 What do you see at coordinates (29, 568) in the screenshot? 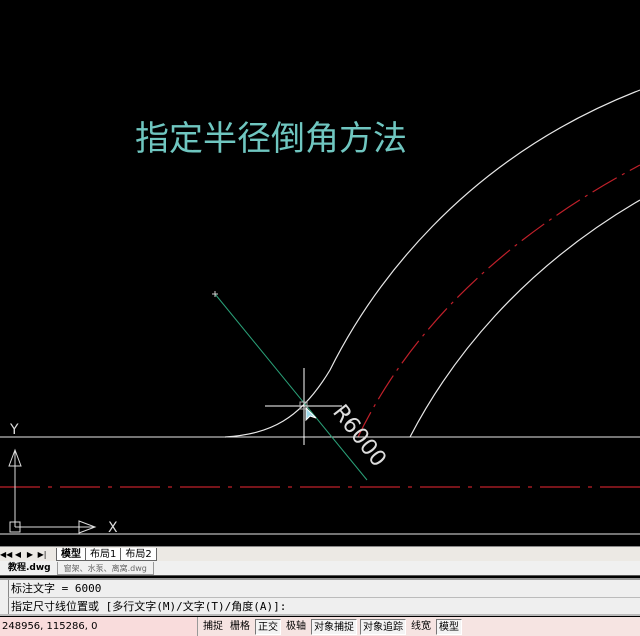
I see `file-tab-active: 教程.dwg` at bounding box center [29, 568].